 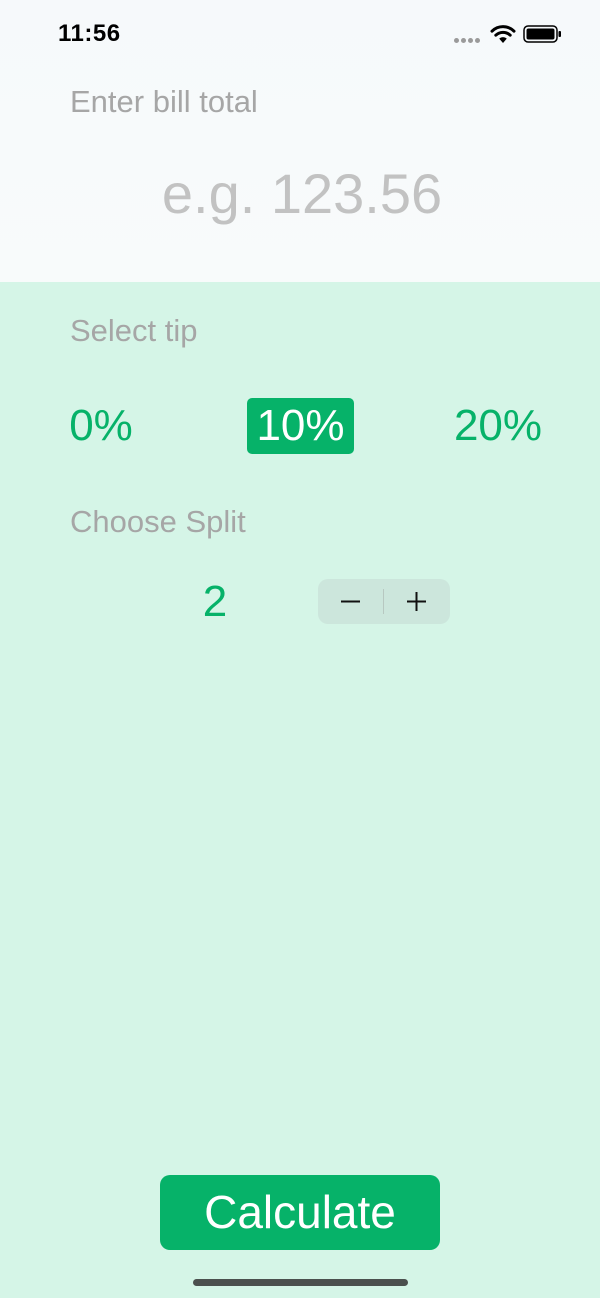 I want to click on battery-icon, so click(x=542, y=34).